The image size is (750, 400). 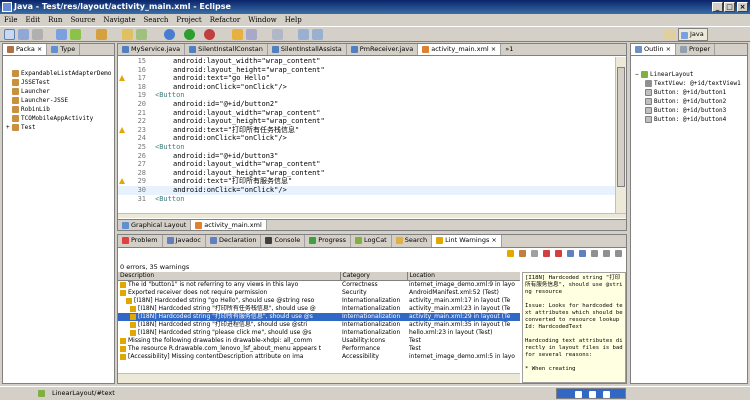 I want to click on column-description: Description, so click(x=229, y=276).